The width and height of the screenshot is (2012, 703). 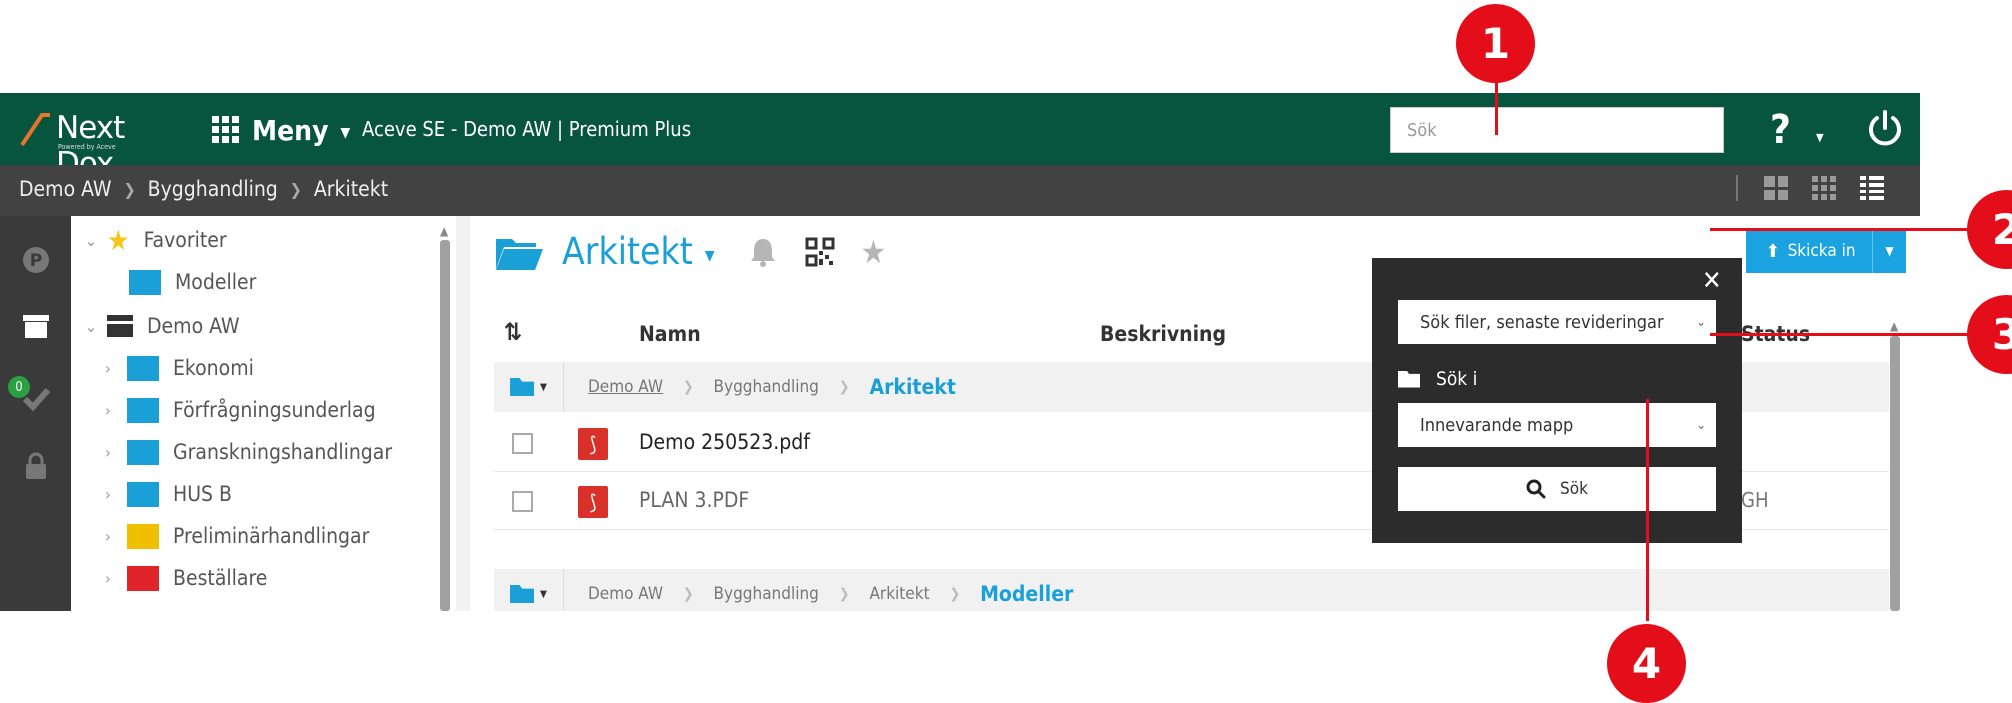 I want to click on large-grid-view-icon, so click(x=1776, y=188).